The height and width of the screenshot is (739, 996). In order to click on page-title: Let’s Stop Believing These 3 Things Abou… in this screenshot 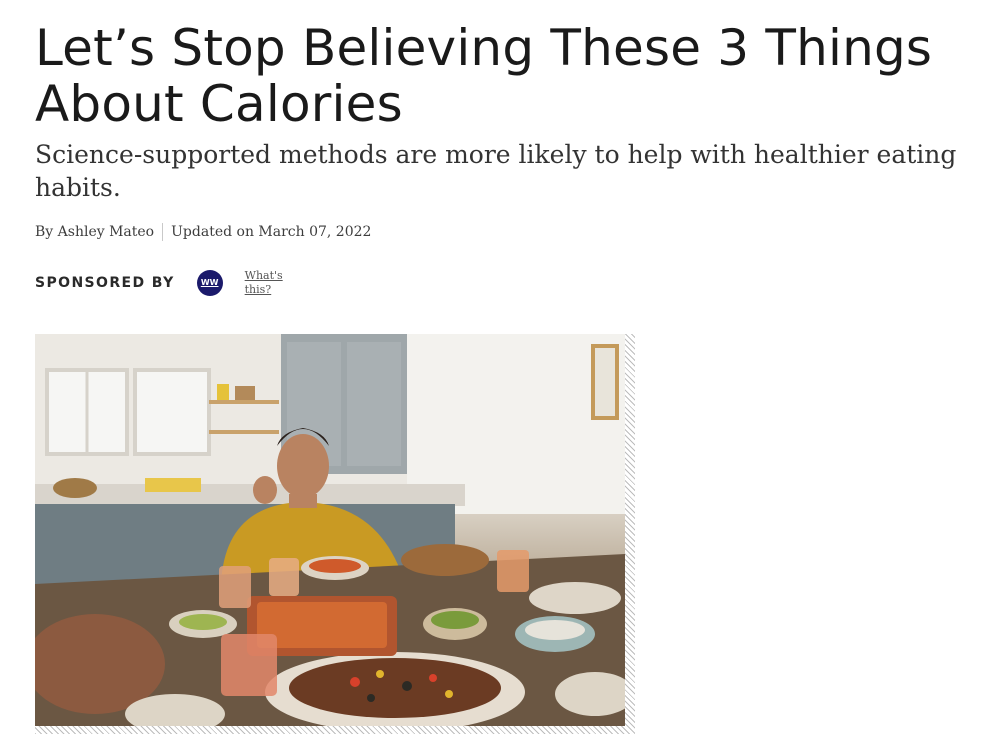, I will do `click(484, 76)`.